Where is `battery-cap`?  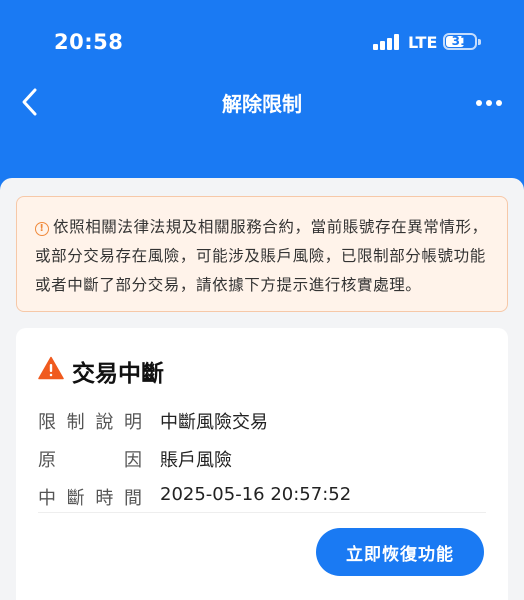
battery-cap is located at coordinates (479, 42).